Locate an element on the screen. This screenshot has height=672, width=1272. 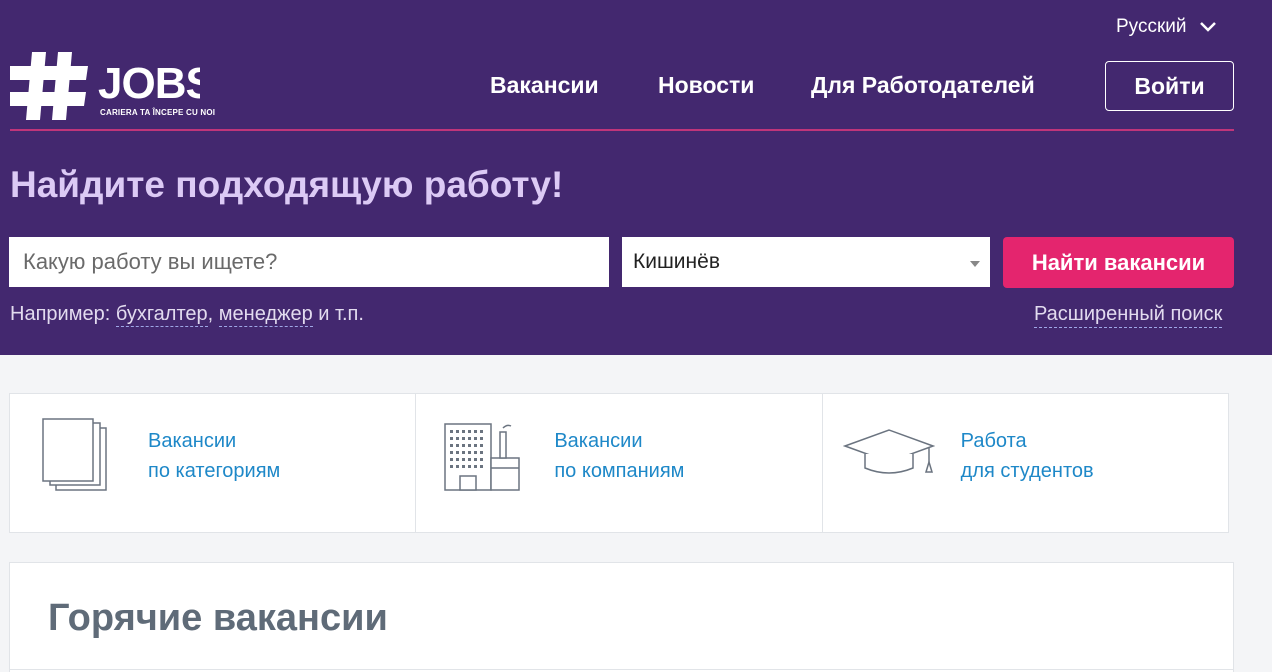
logo-tagline: CARIERA TA ÎNCEPE CU NOI is located at coordinates (158, 112).